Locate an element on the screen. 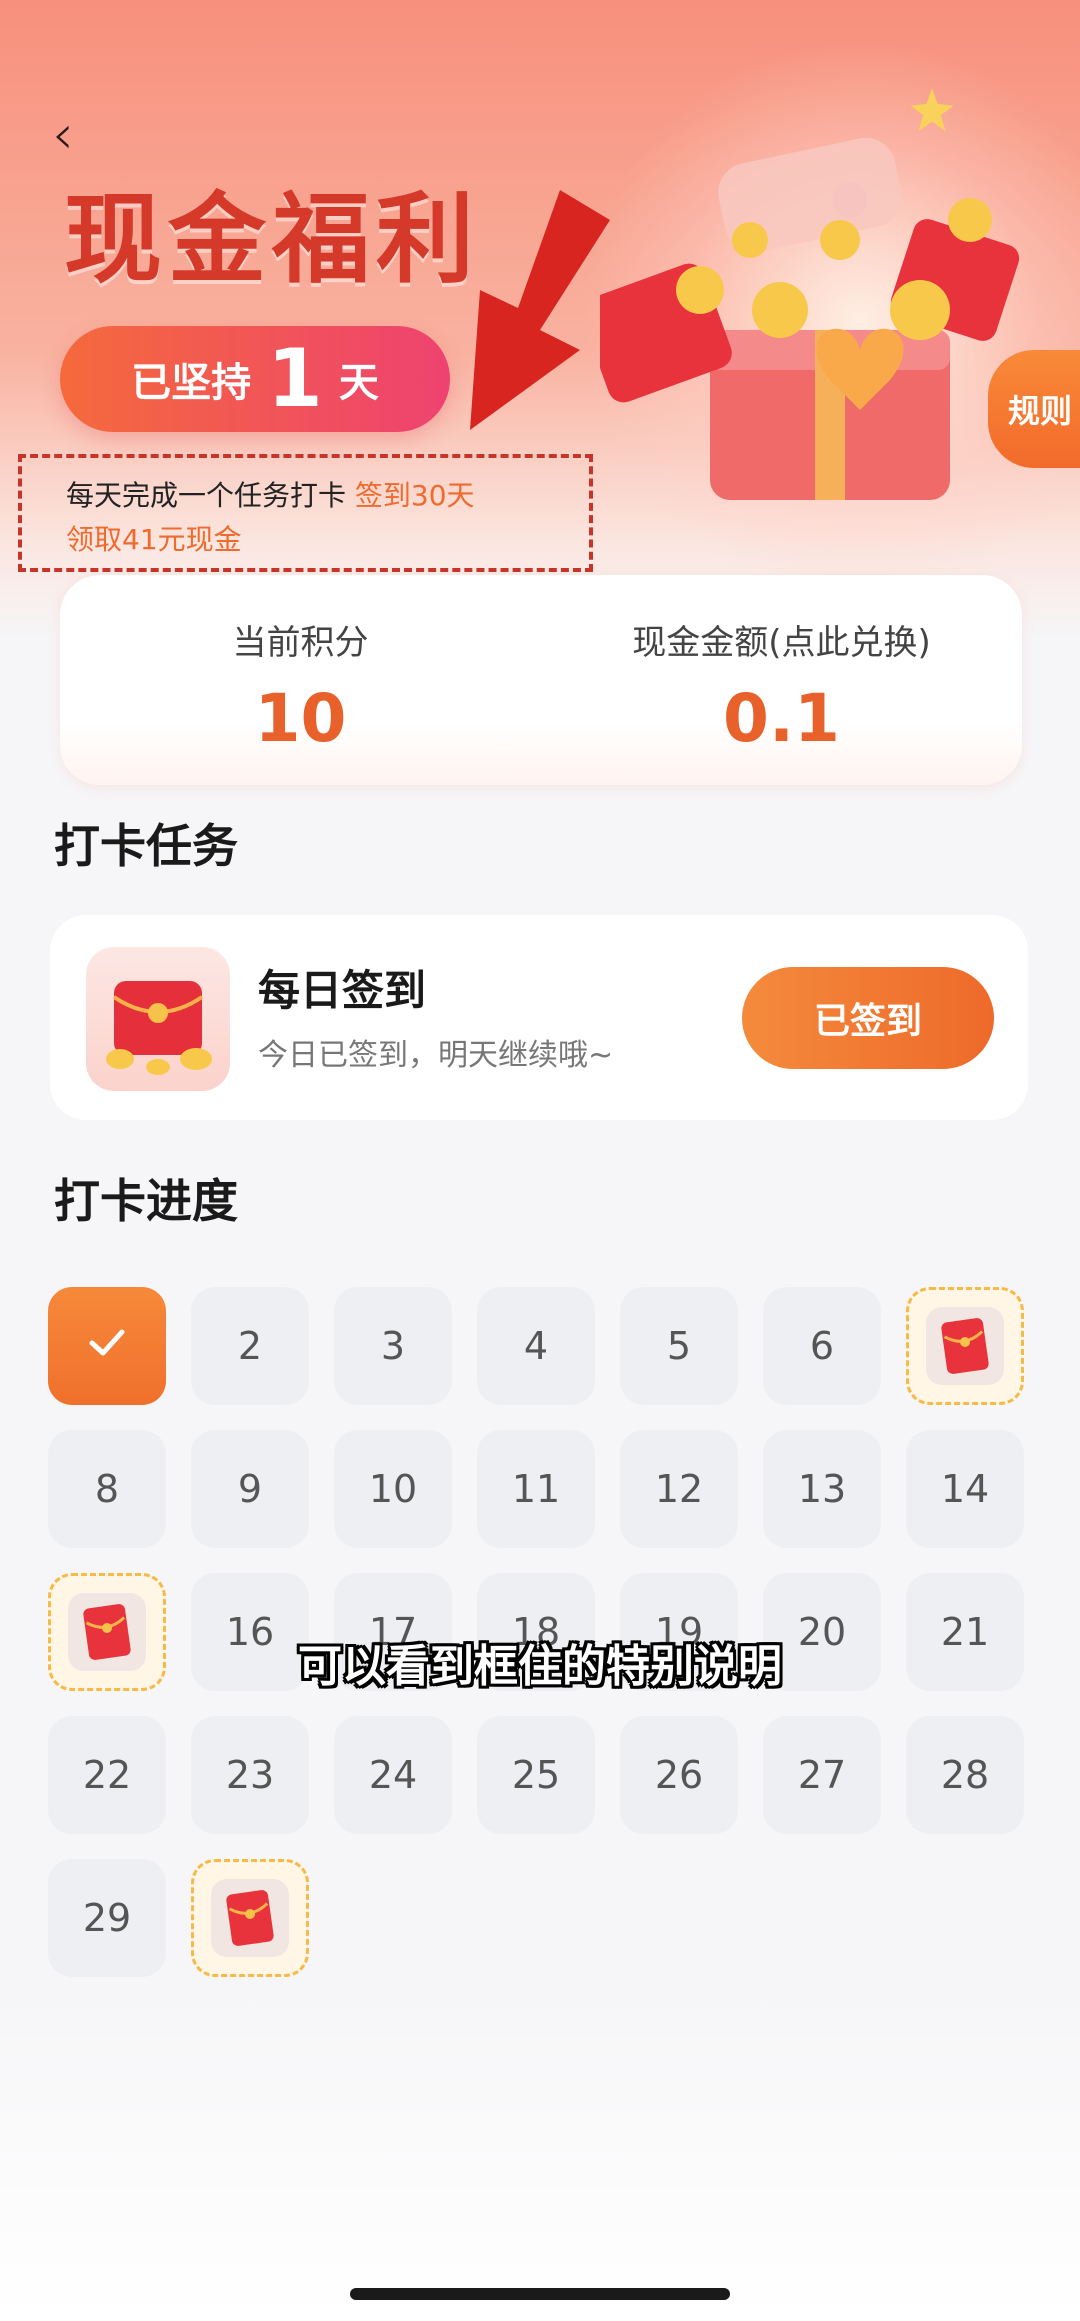 The image size is (1080, 2321). note-highlight-1: 签到30天 is located at coordinates (414, 495).